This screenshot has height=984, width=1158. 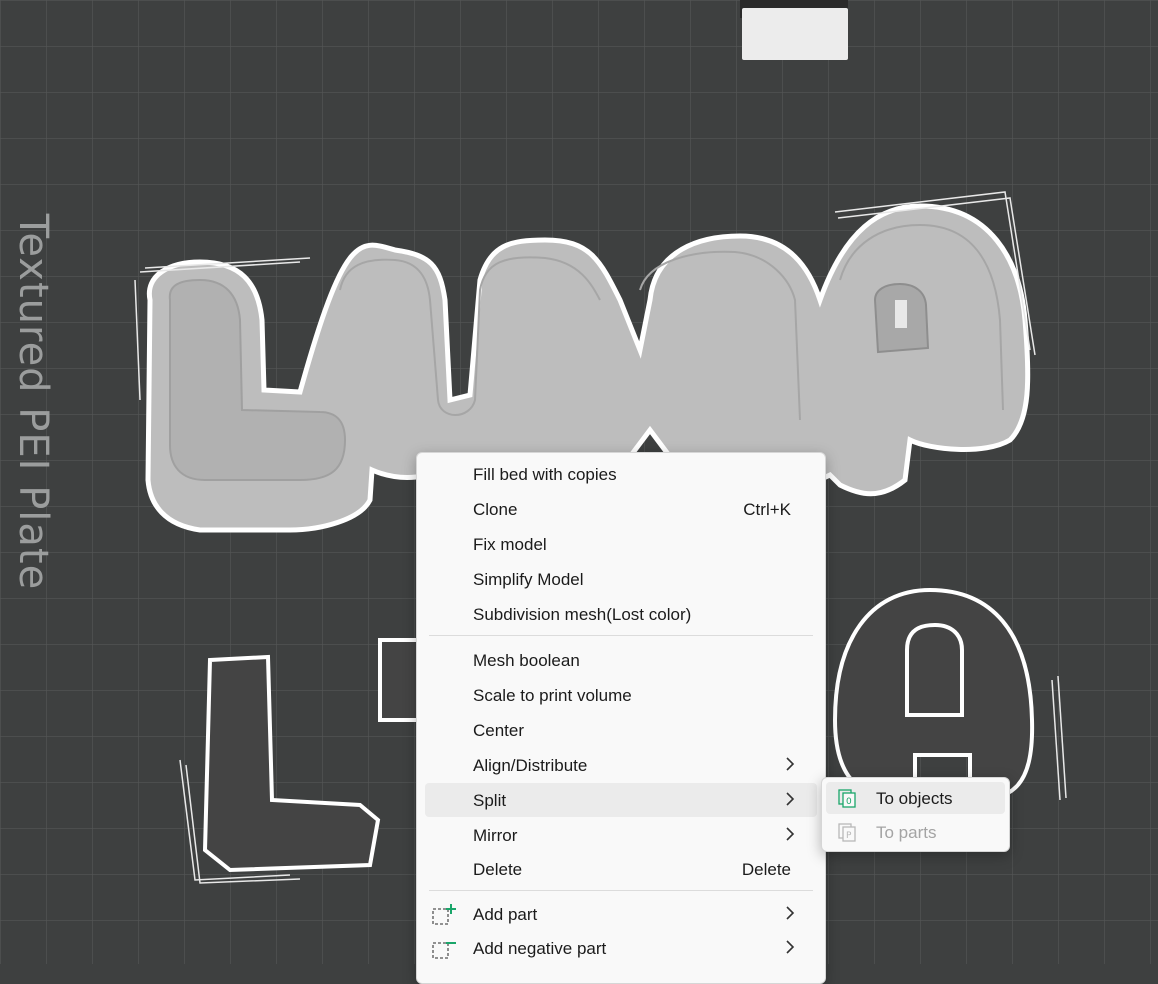 What do you see at coordinates (621, 509) in the screenshot?
I see `menu-item-clone: Clone Ctrl+K` at bounding box center [621, 509].